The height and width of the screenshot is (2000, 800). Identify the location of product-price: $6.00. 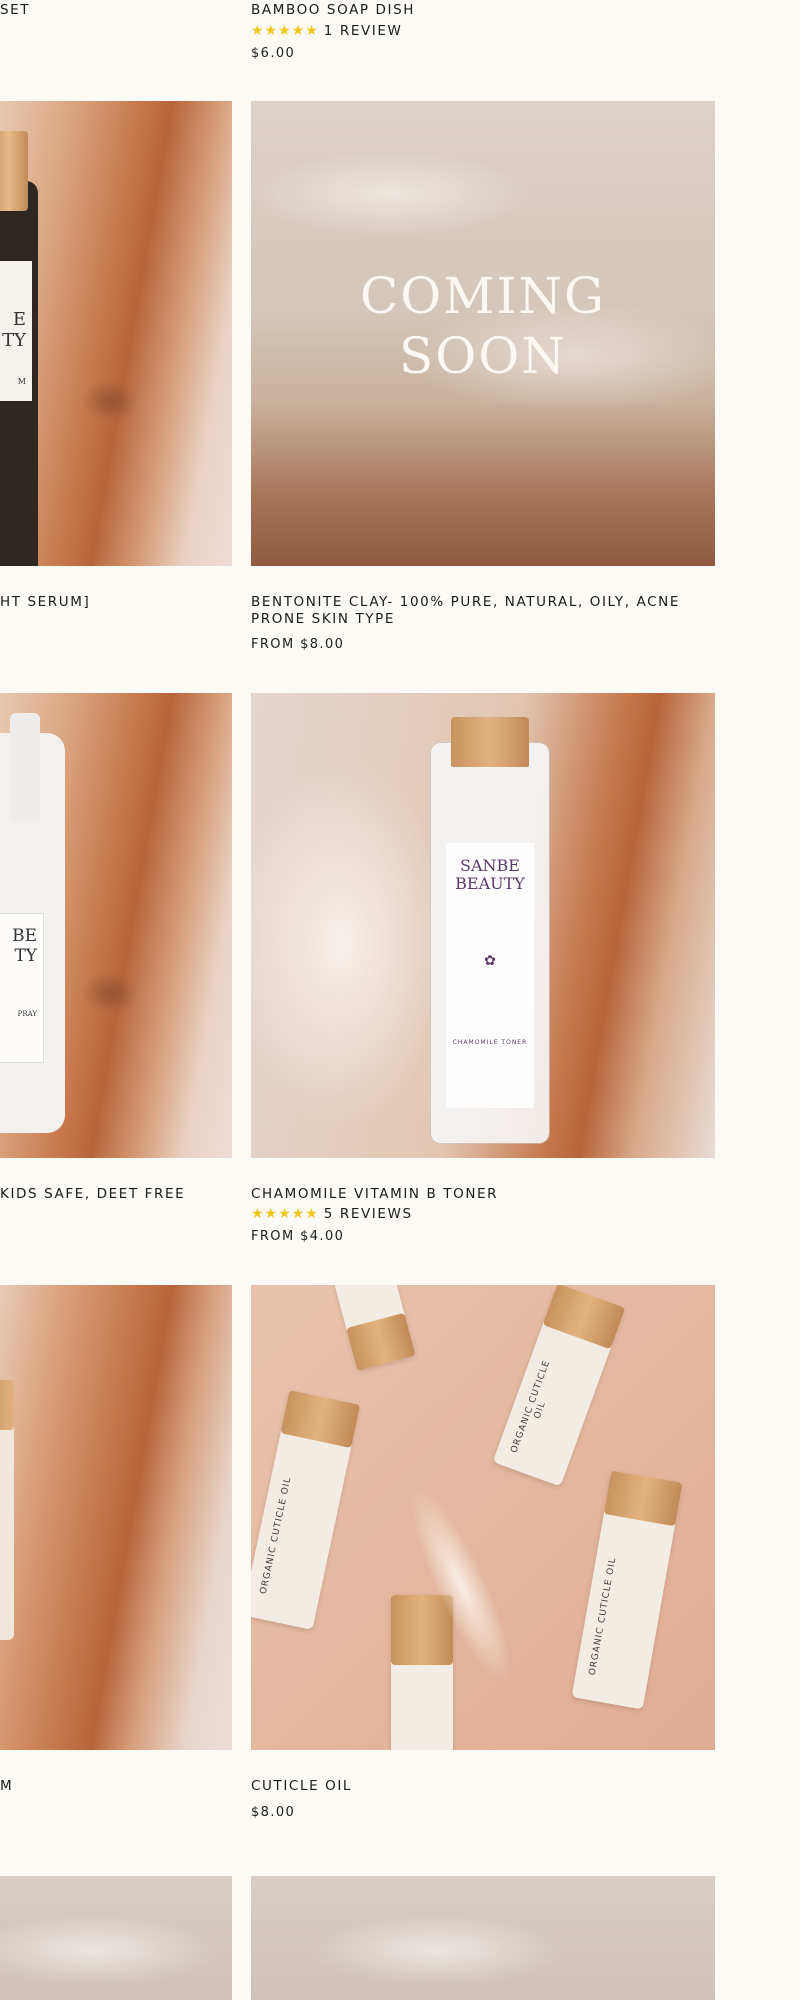
(273, 53).